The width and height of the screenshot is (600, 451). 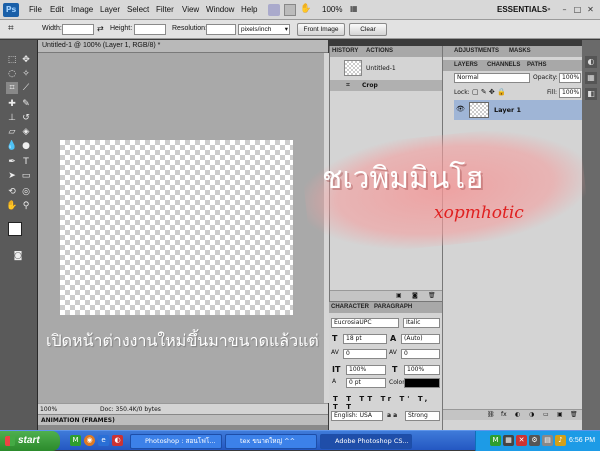 What do you see at coordinates (366, 383) in the screenshot?
I see `baseline-shift-field: 0 pt` at bounding box center [366, 383].